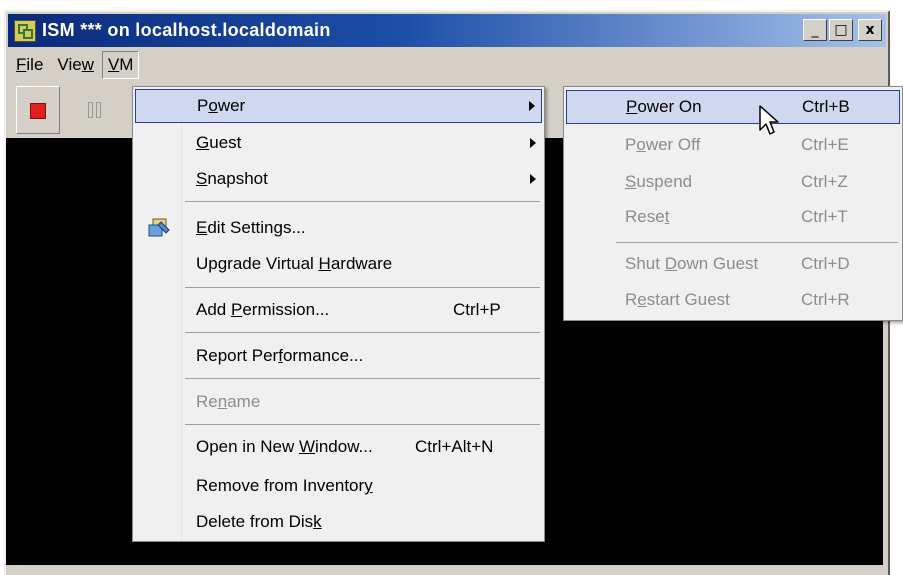 The height and width of the screenshot is (575, 903). I want to click on pause-icon, so click(97, 111).